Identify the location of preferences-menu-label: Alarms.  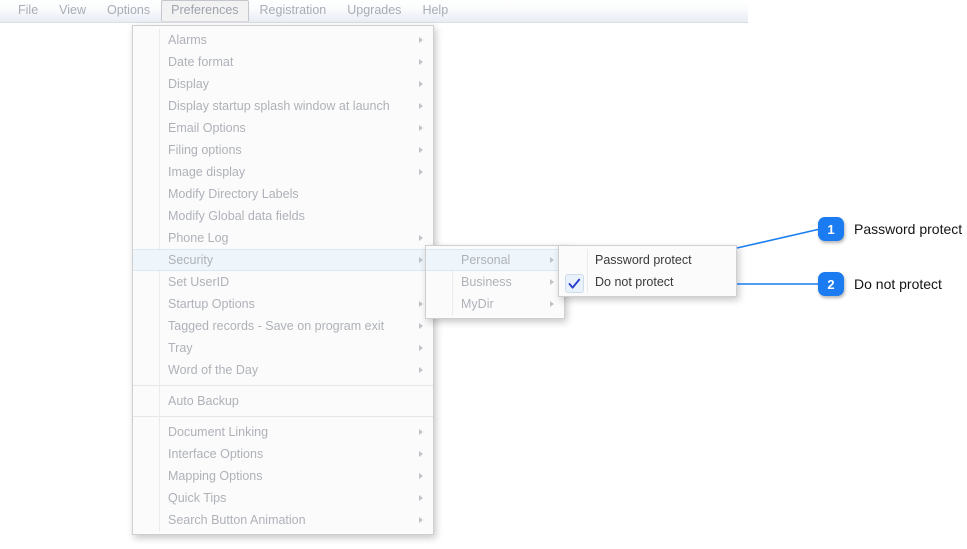
(187, 40).